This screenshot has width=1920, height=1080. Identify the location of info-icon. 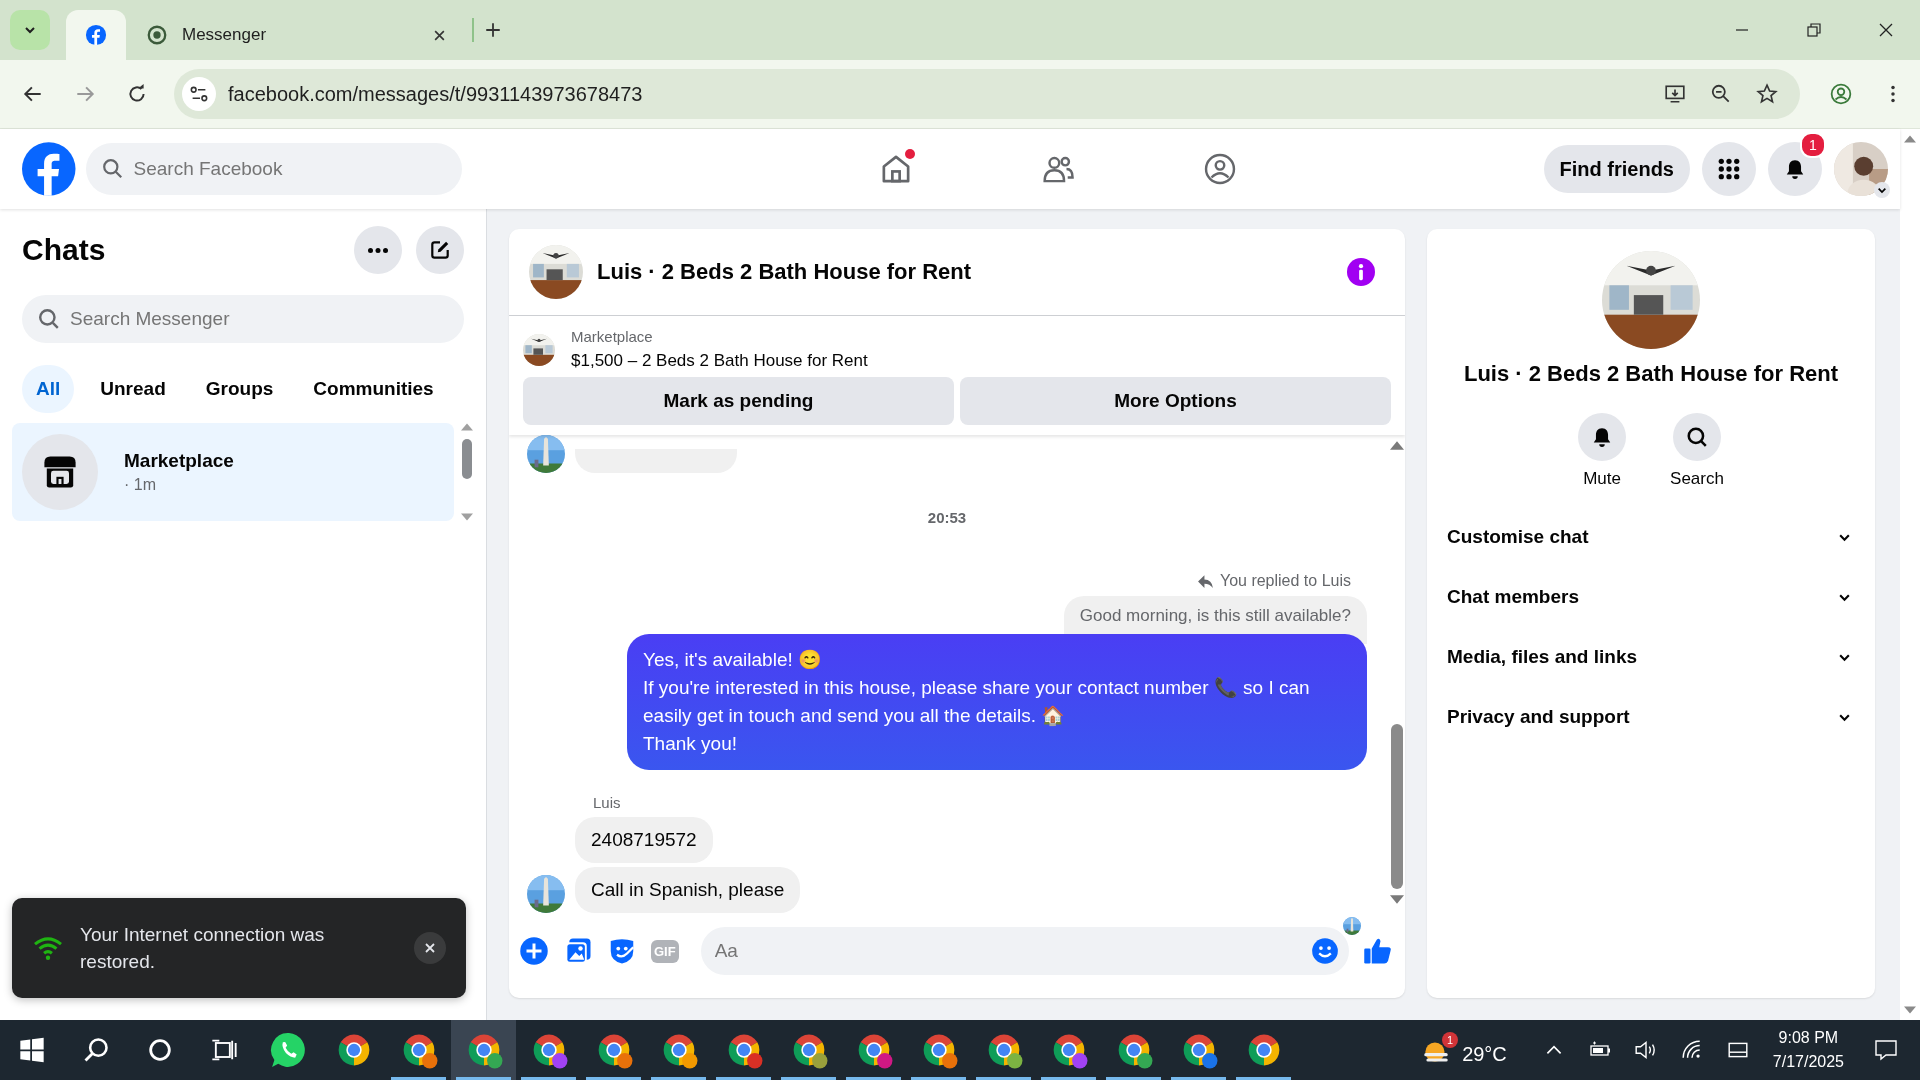
(1361, 272).